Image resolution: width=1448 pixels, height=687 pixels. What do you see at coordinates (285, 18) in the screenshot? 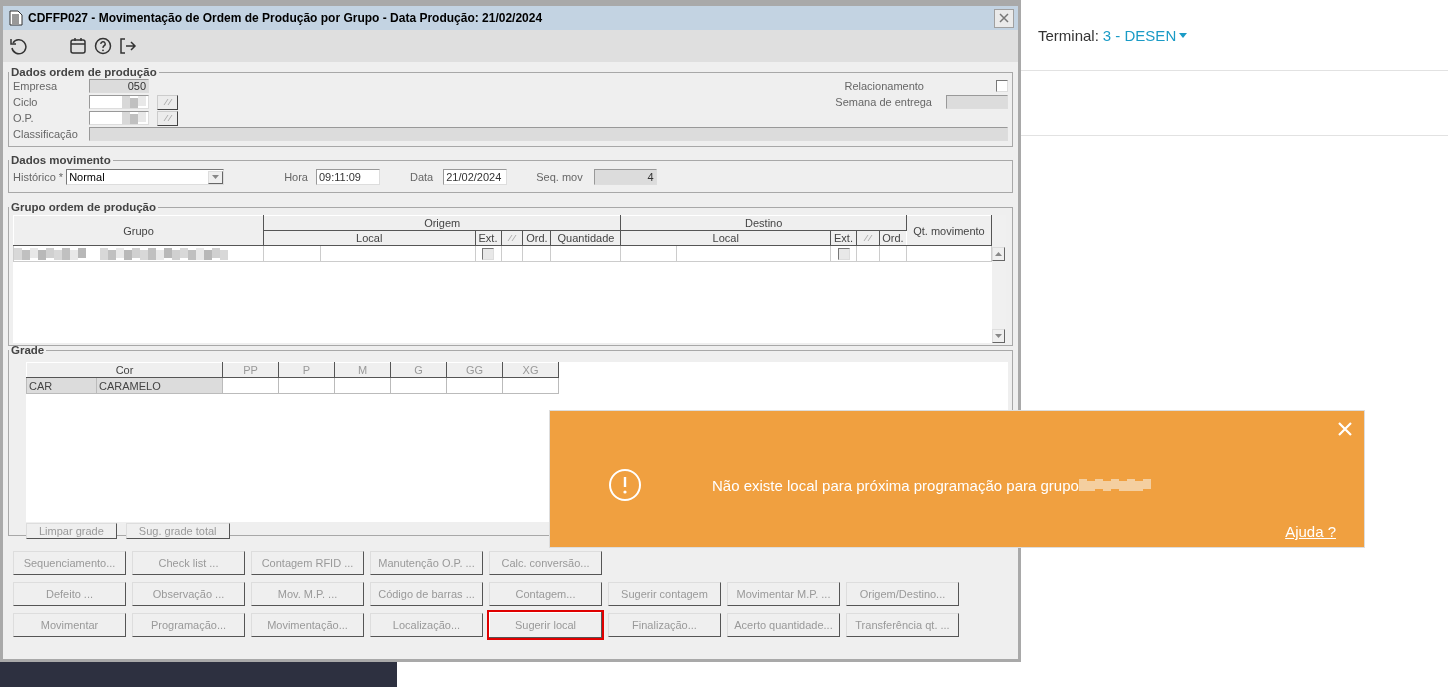
I see `window-title: CDFFP027 - Movimentação de Ordem de Produção por Grupo - Data Produção: 21/02/2024` at bounding box center [285, 18].